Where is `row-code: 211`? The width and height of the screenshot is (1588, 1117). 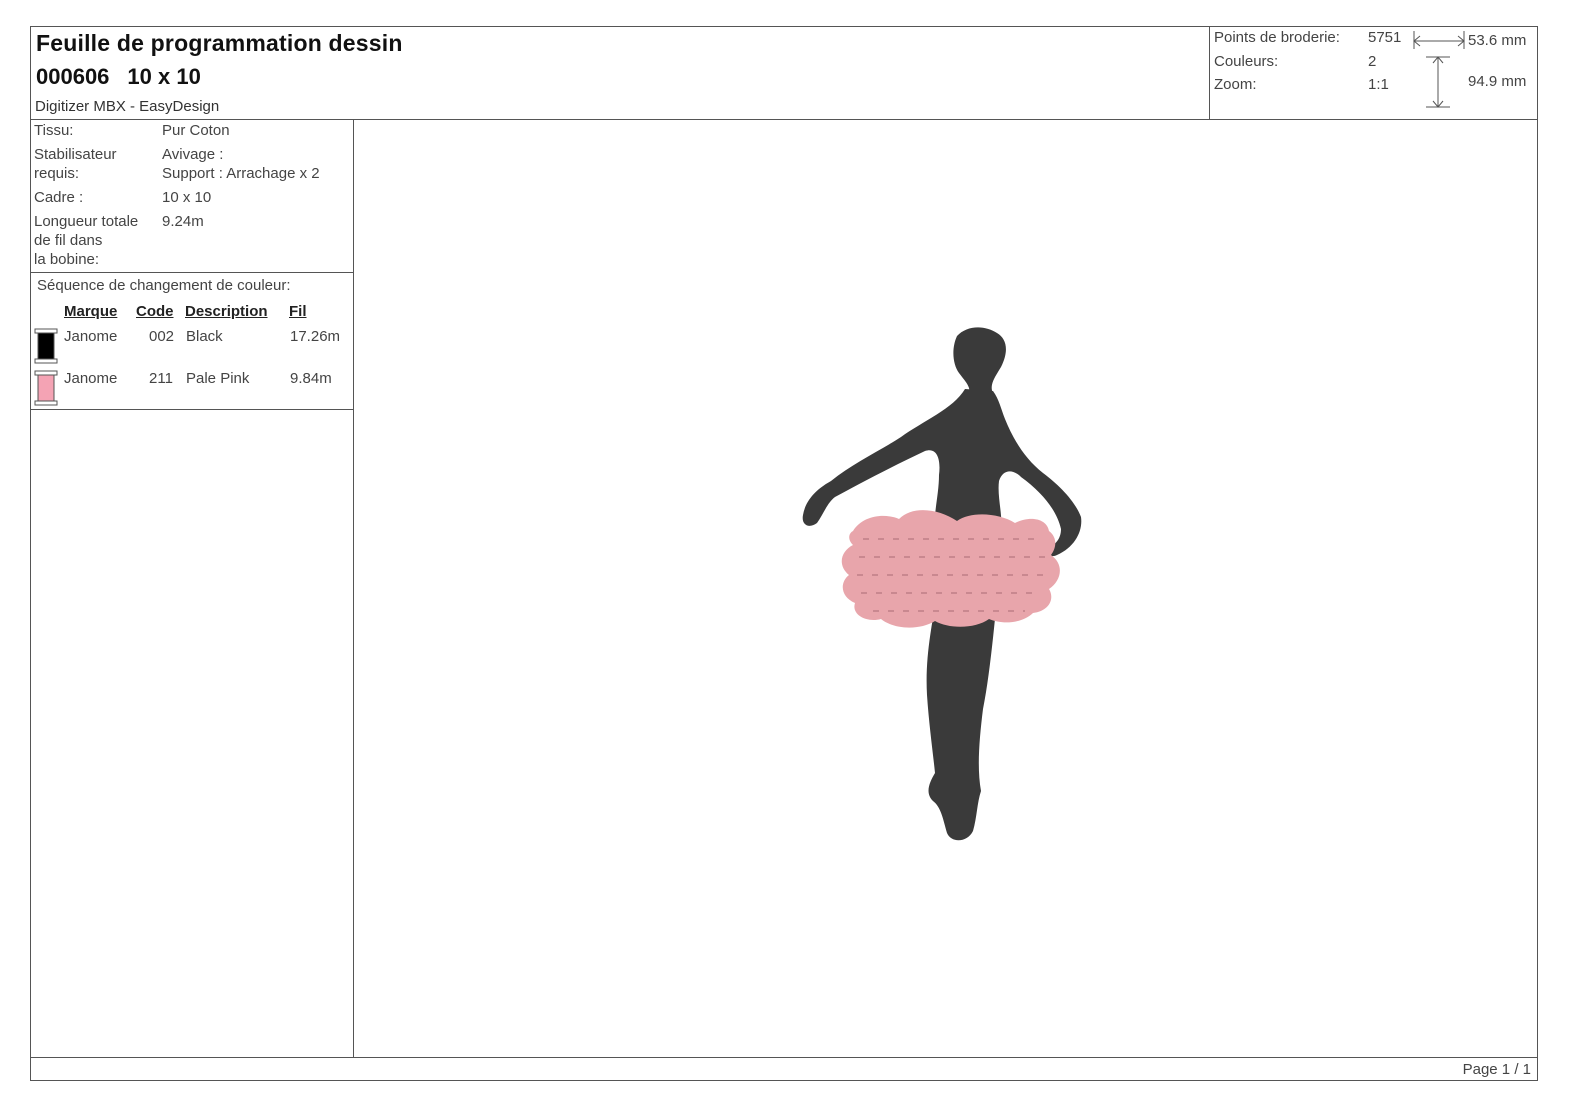 row-code: 211 is located at coordinates (161, 378).